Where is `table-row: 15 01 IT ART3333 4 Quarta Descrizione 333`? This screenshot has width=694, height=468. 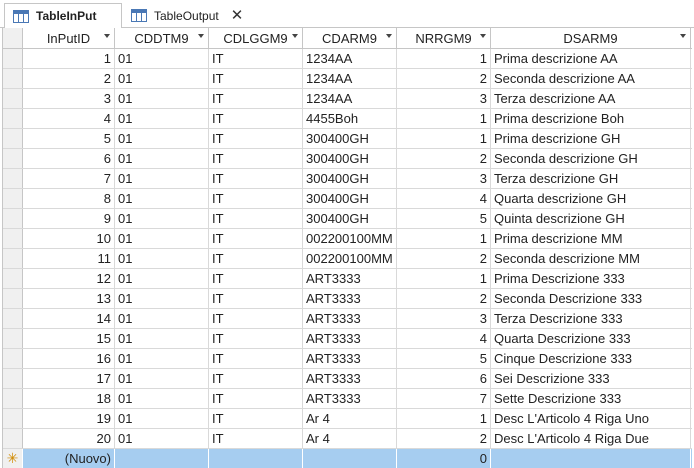 table-row: 15 01 IT ART3333 4 Quarta Descrizione 333 is located at coordinates (347, 339).